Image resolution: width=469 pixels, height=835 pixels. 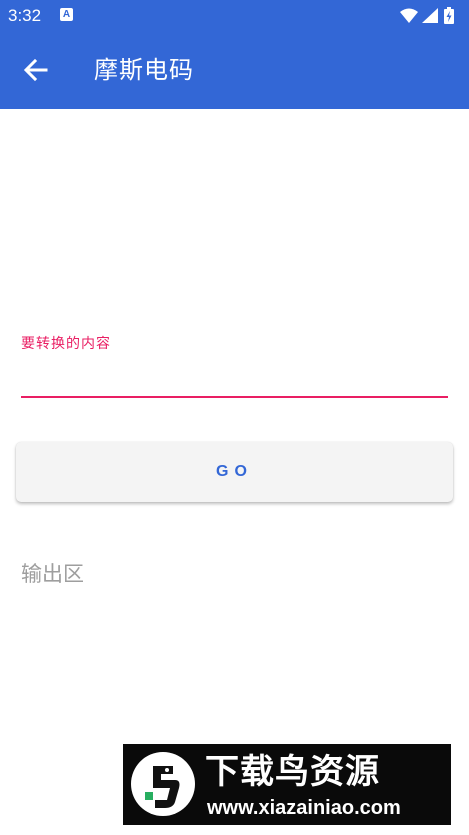 I want to click on app-bar: 摩斯电码, so click(x=234, y=70).